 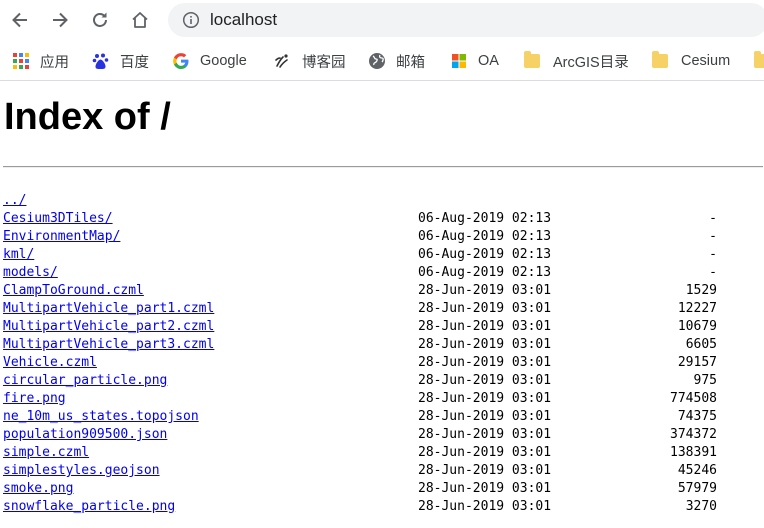 I want to click on browser-toolbar: localhost, so click(x=382, y=20).